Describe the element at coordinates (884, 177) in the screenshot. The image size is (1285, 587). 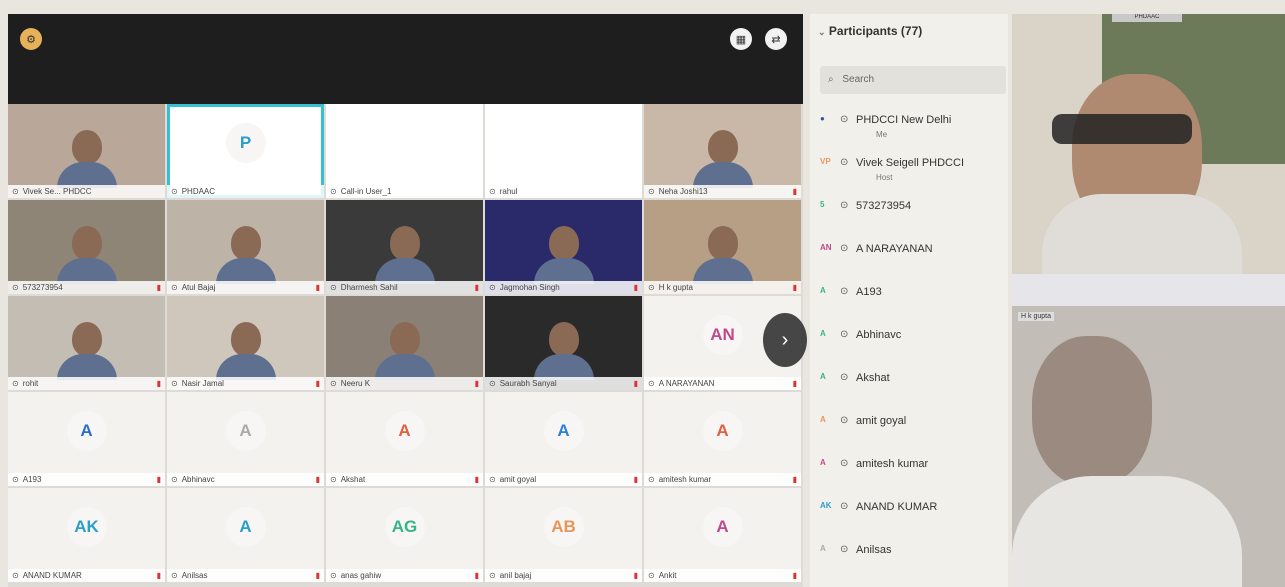
I see `participant-role: Host` at that location.